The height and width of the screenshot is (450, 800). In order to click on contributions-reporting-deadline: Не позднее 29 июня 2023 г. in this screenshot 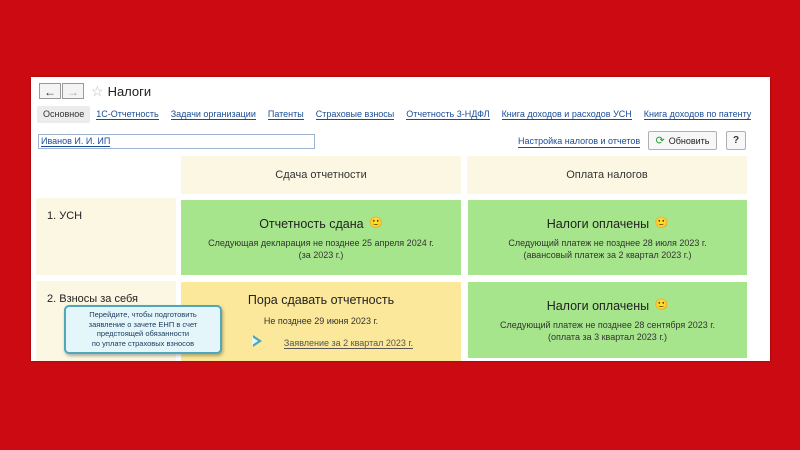, I will do `click(321, 321)`.